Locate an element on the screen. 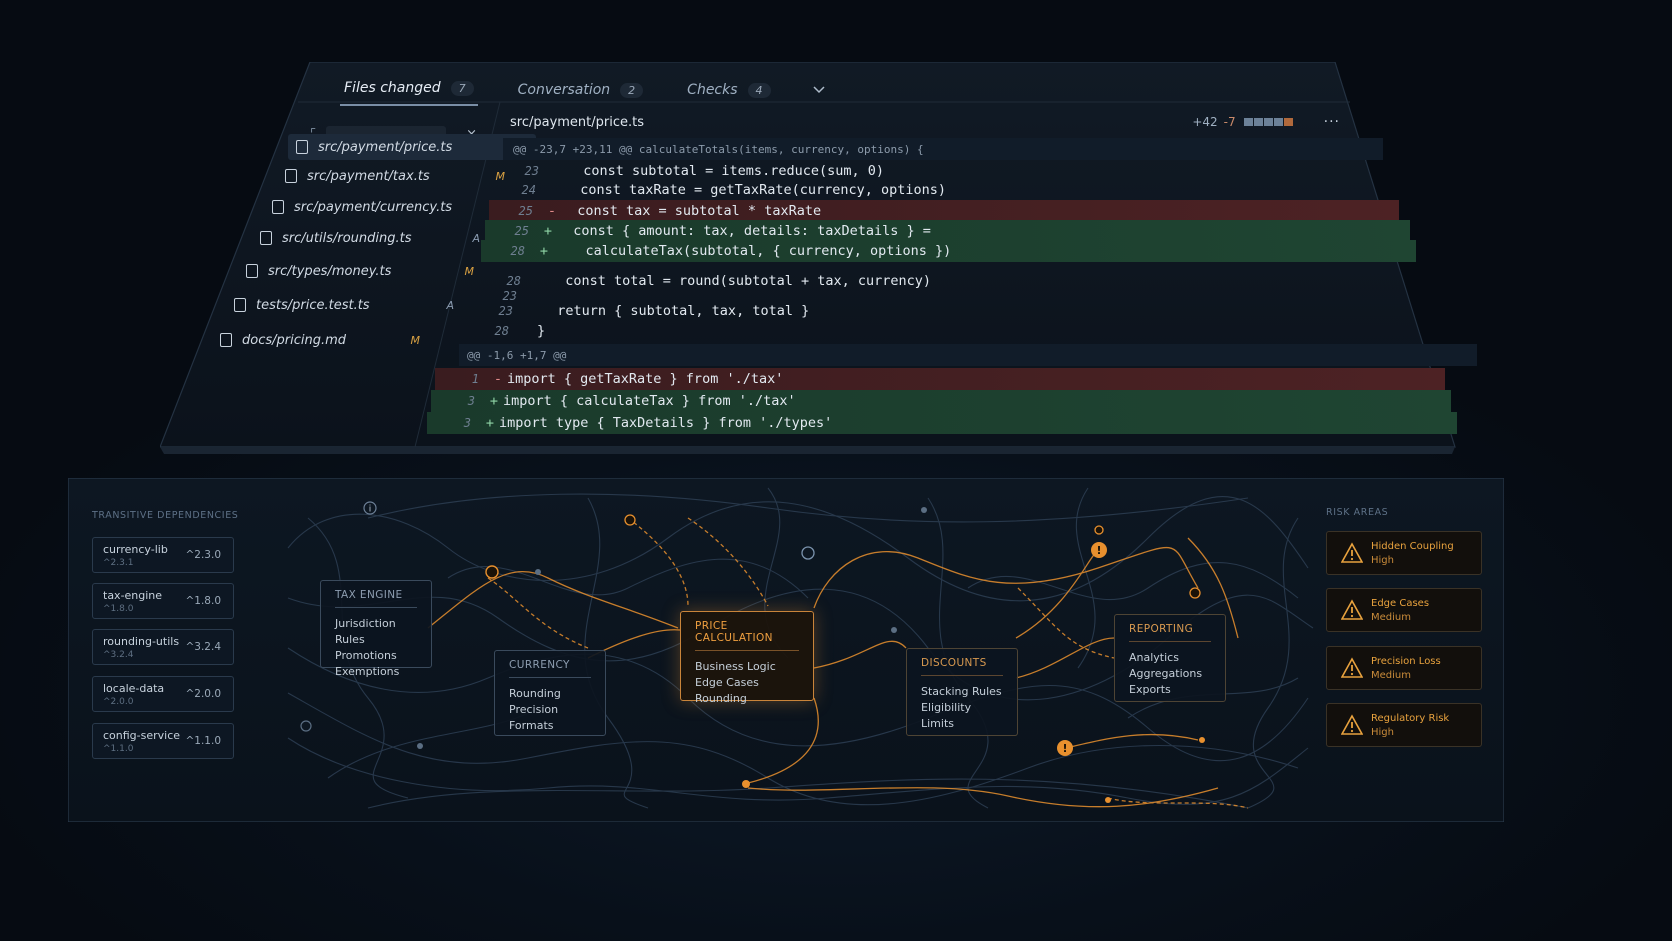 This screenshot has height=941, width=1672. risk-areas-title: RISK AREAS is located at coordinates (1357, 512).